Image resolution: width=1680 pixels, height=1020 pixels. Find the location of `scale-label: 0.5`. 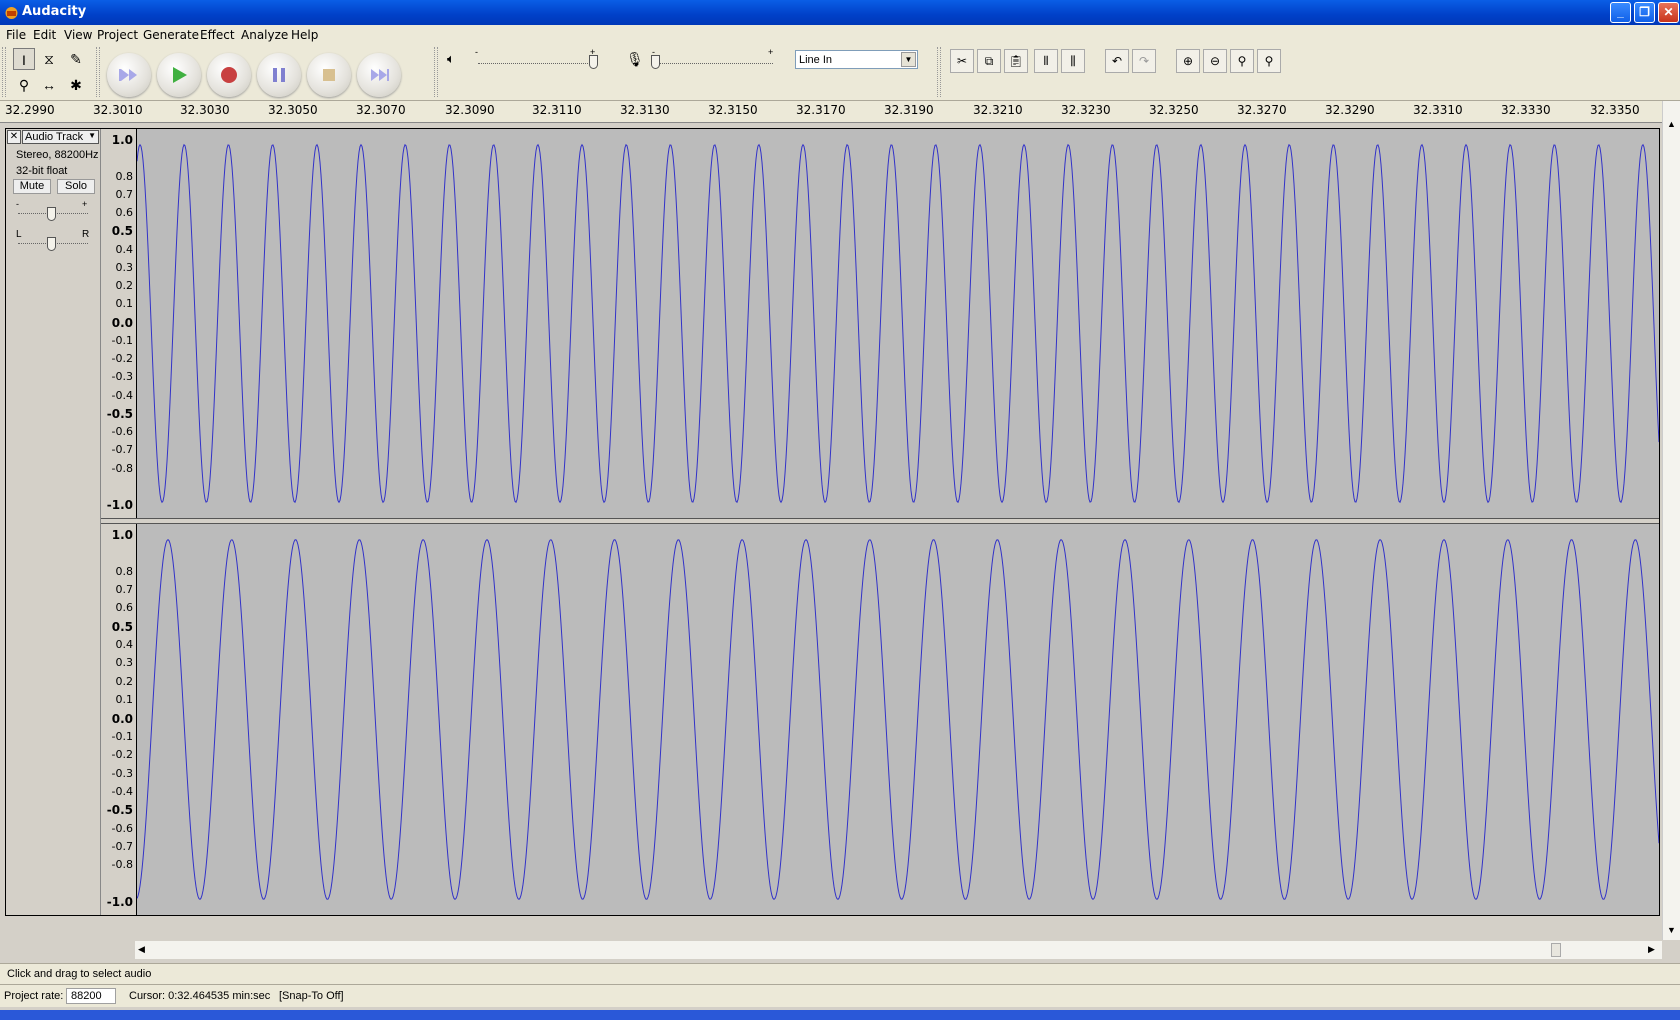

scale-label: 0.5 is located at coordinates (122, 231).